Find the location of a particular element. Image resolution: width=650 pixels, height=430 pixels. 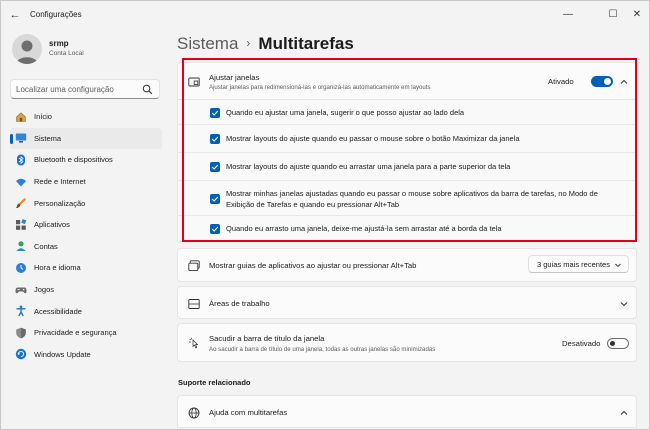

sidebar-item-acessibilidade: Acessibilidade is located at coordinates (86, 311).